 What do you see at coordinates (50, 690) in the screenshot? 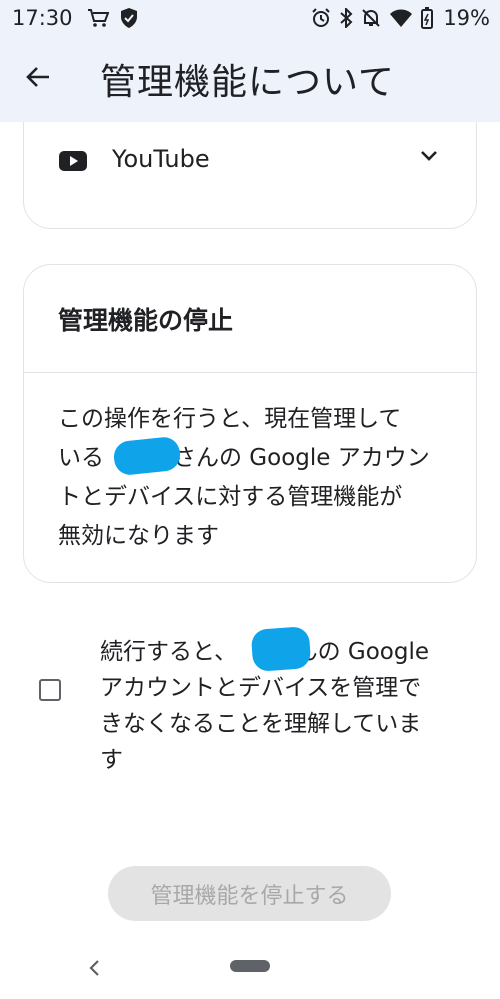
I see `confirm-checkbox` at bounding box center [50, 690].